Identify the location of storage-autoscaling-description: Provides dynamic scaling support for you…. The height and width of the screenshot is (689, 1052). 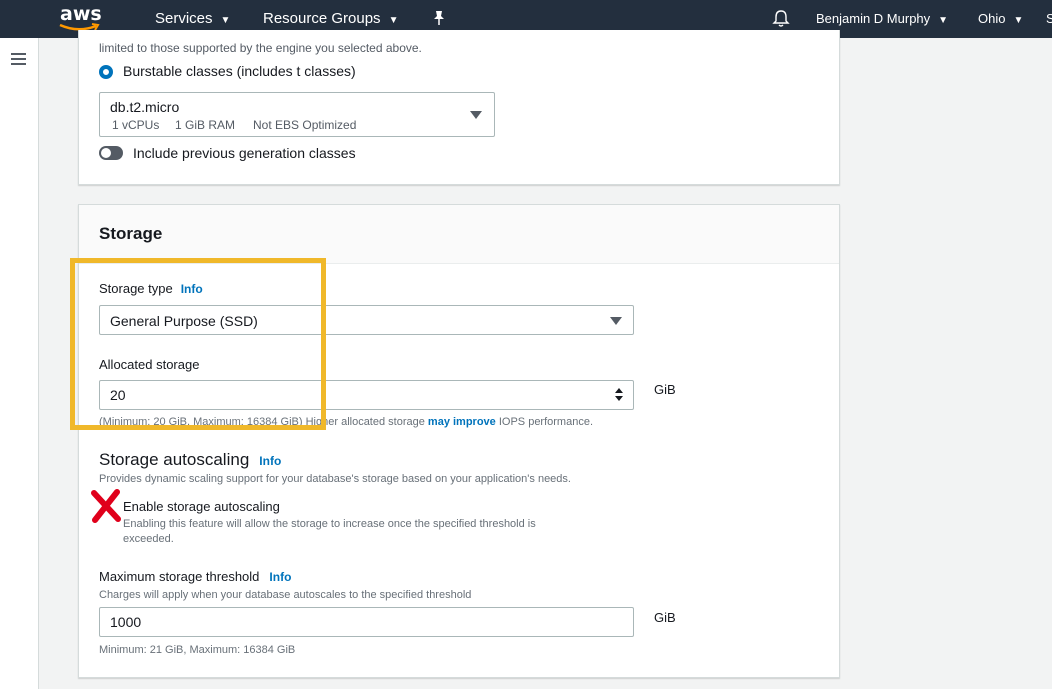
(335, 479).